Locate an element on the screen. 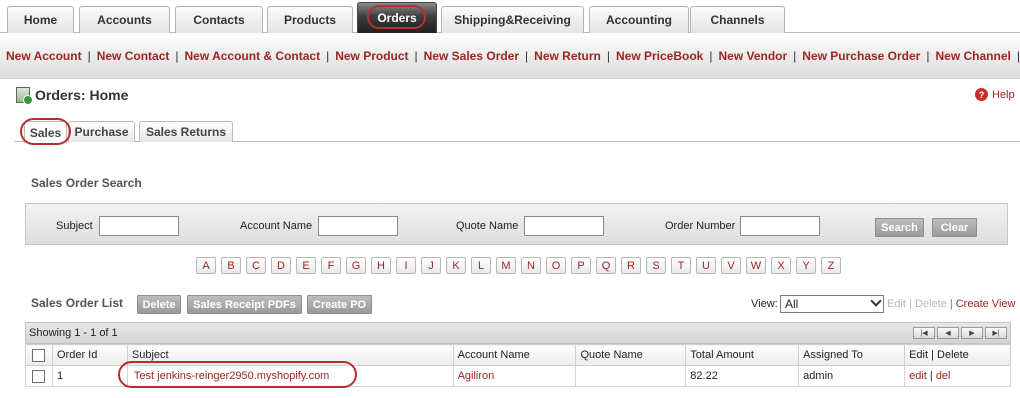 The width and height of the screenshot is (1020, 398). subtab-sales-returns: Sales Returns is located at coordinates (186, 131).